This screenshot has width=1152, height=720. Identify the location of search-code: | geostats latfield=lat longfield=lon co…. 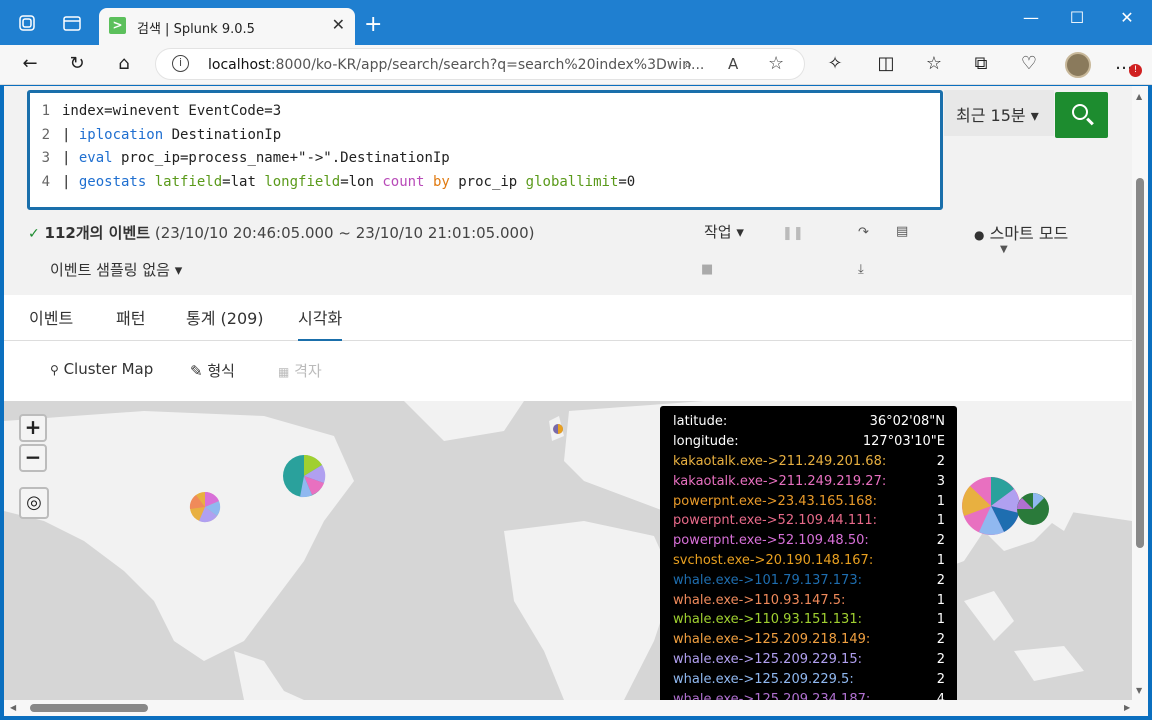
(349, 181).